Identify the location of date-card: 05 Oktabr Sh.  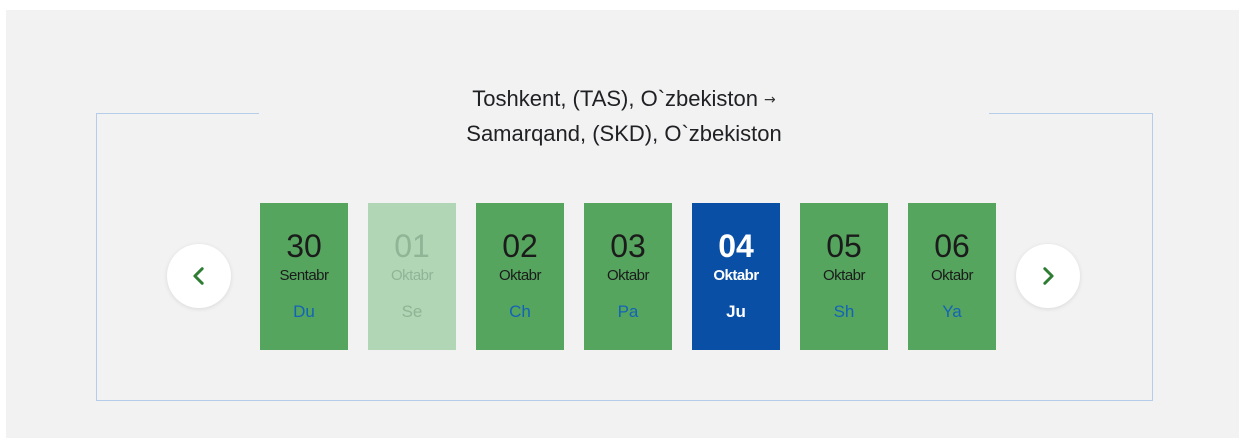
(844, 276).